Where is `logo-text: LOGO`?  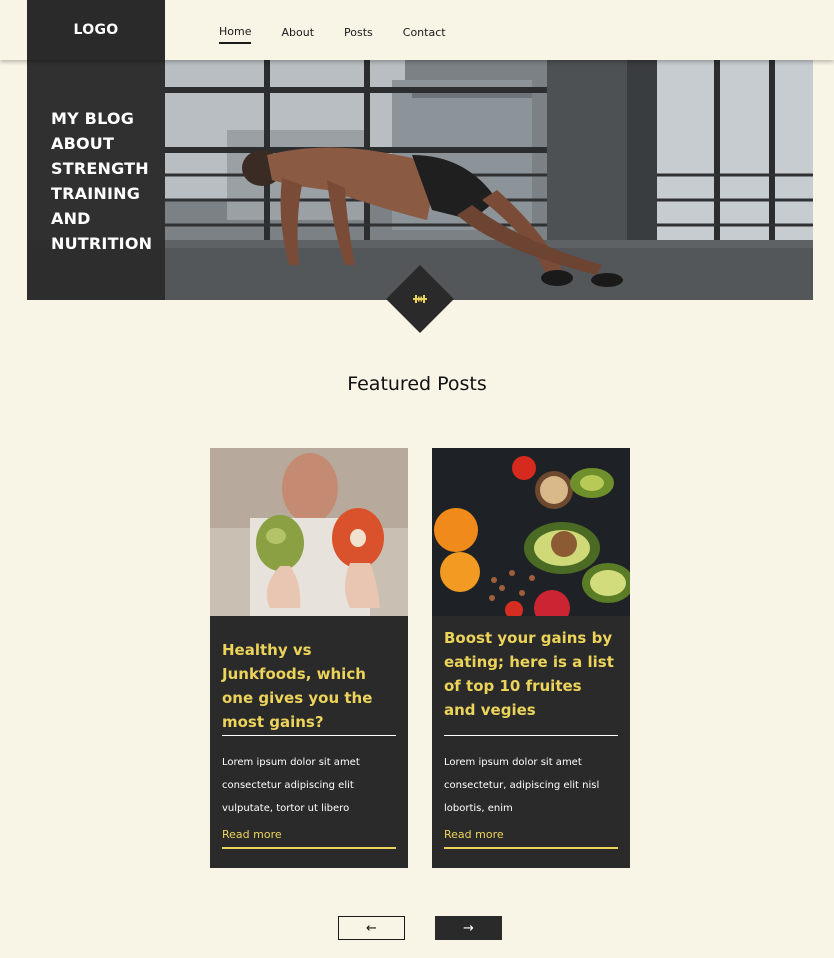 logo-text: LOGO is located at coordinates (96, 30).